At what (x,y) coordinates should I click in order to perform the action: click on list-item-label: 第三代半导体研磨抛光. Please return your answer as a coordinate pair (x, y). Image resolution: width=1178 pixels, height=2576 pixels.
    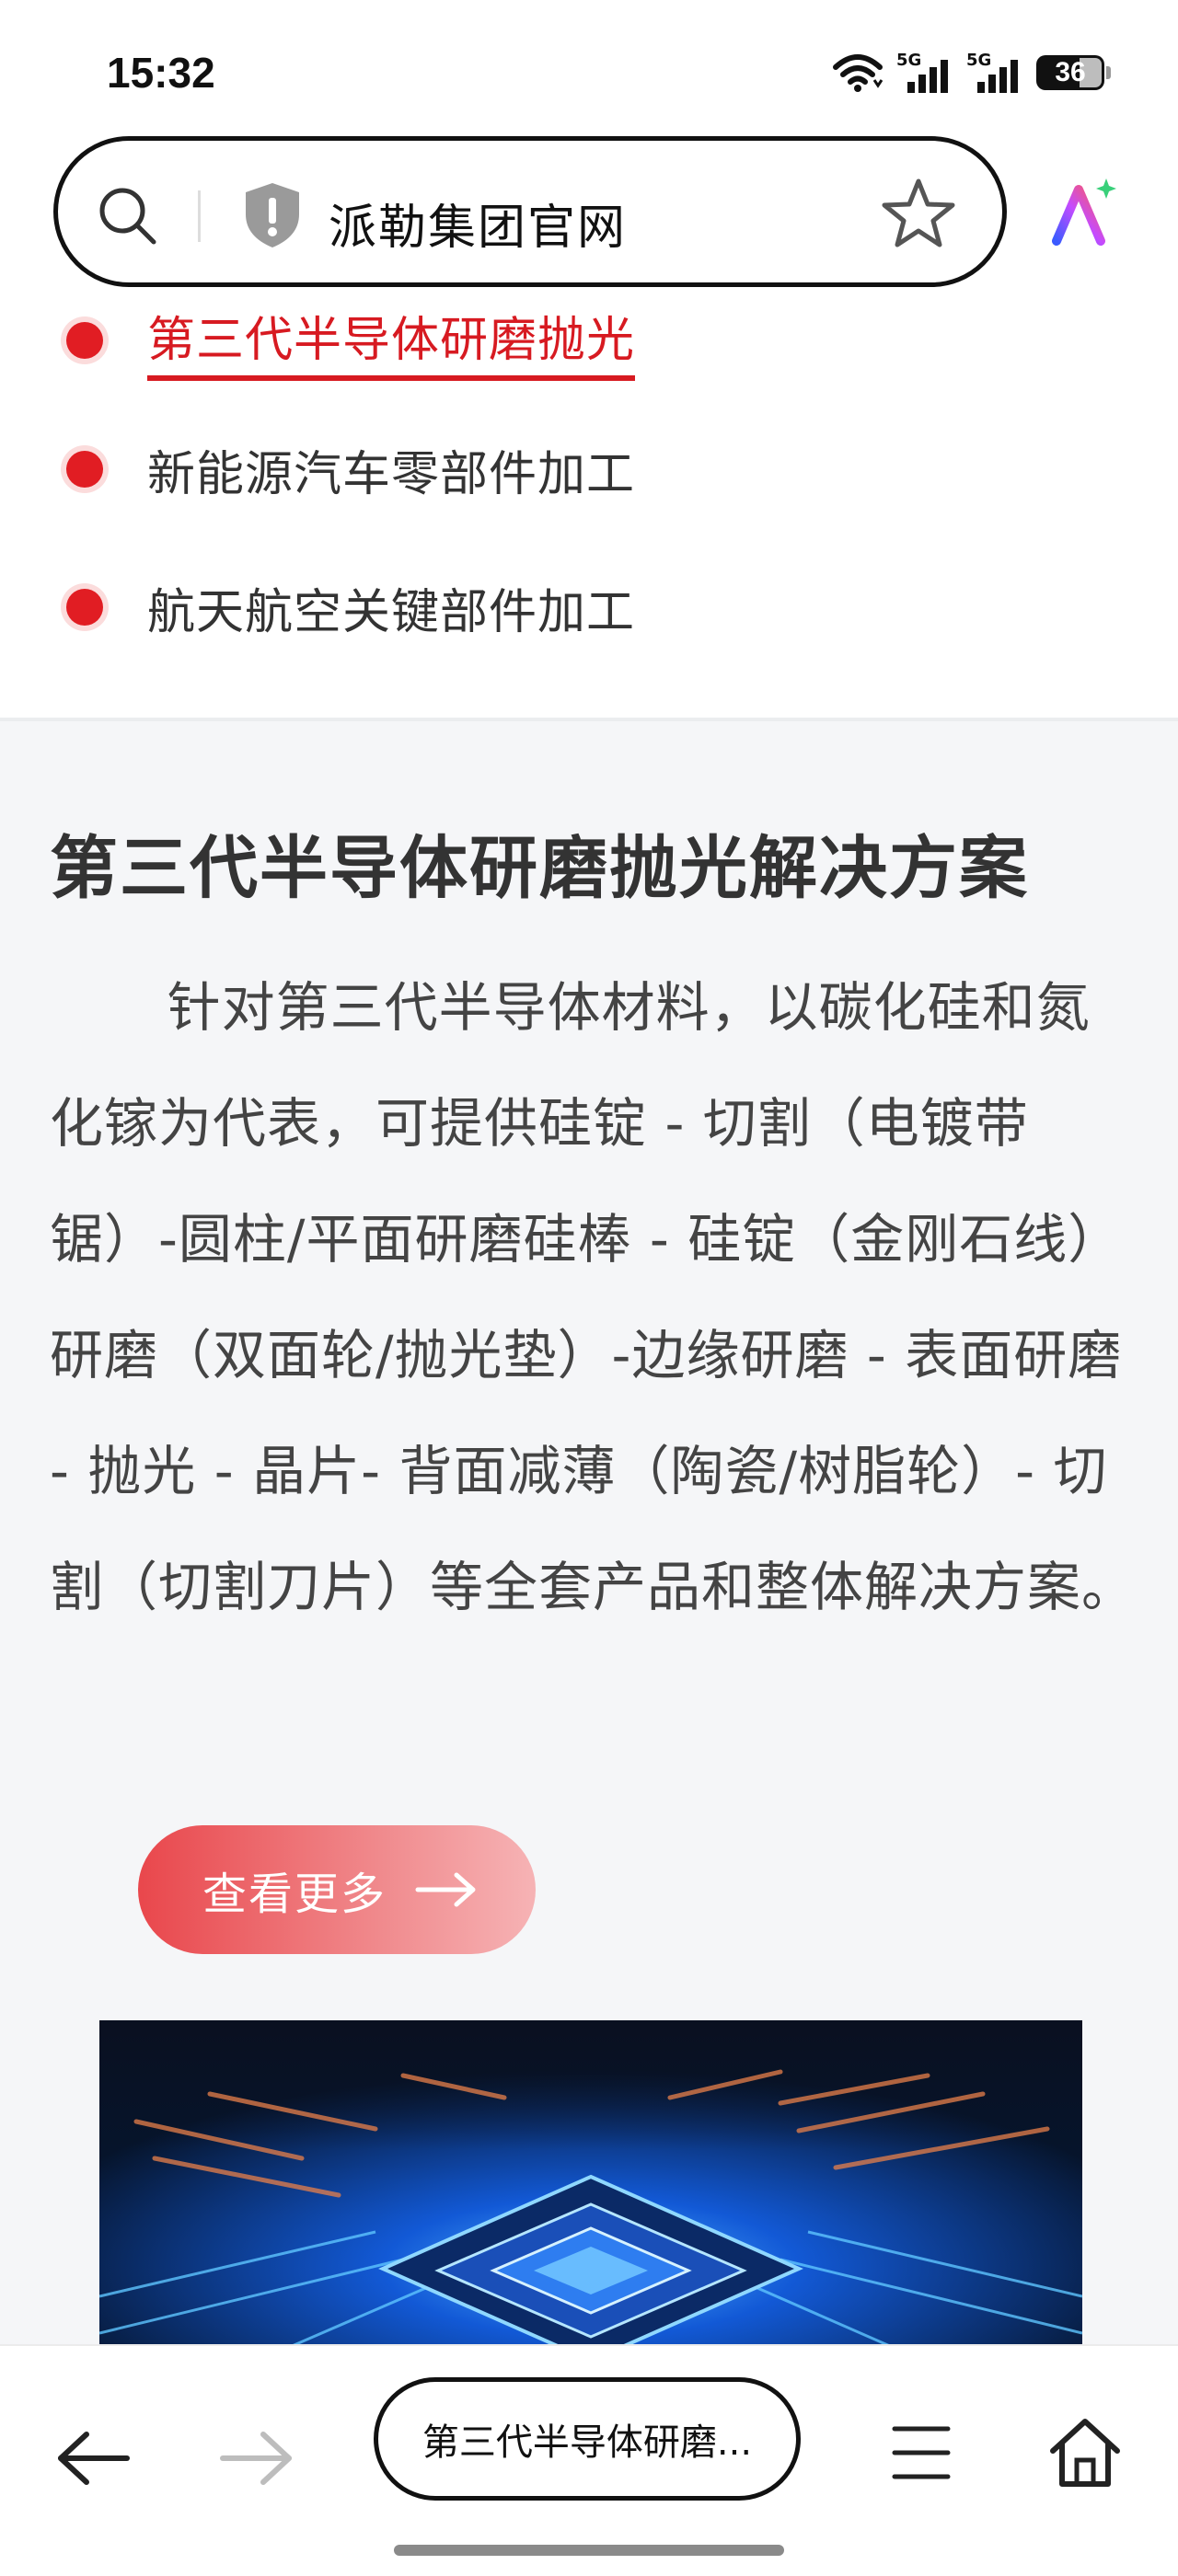
    Looking at the image, I should click on (391, 341).